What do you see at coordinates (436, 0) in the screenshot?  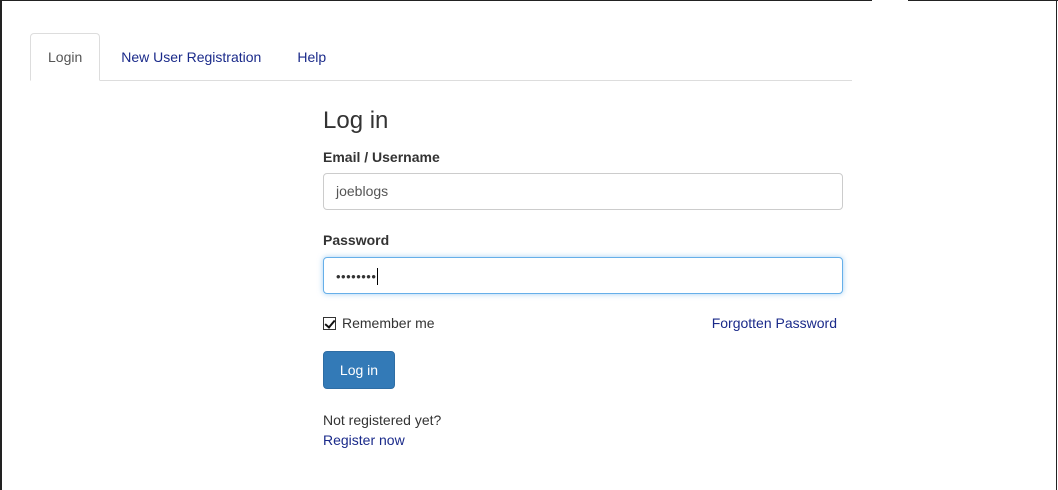 I see `frame-top-left-edge` at bounding box center [436, 0].